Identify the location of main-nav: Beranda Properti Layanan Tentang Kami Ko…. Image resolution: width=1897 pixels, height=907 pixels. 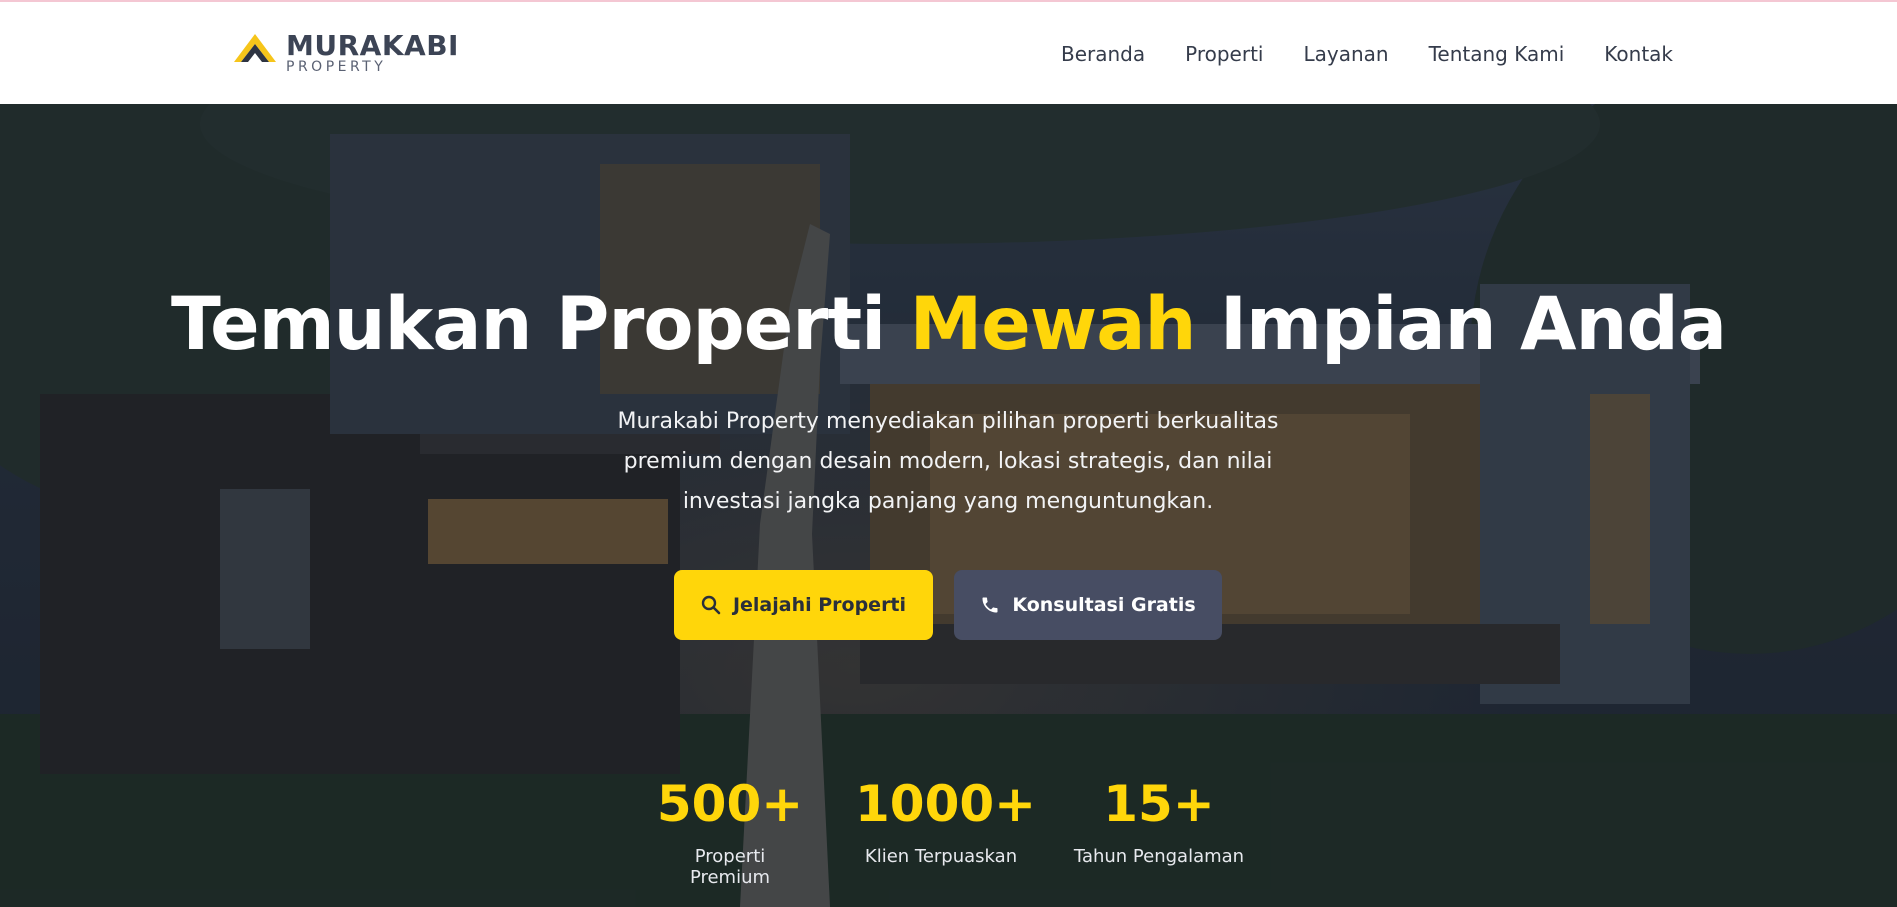
(1367, 54).